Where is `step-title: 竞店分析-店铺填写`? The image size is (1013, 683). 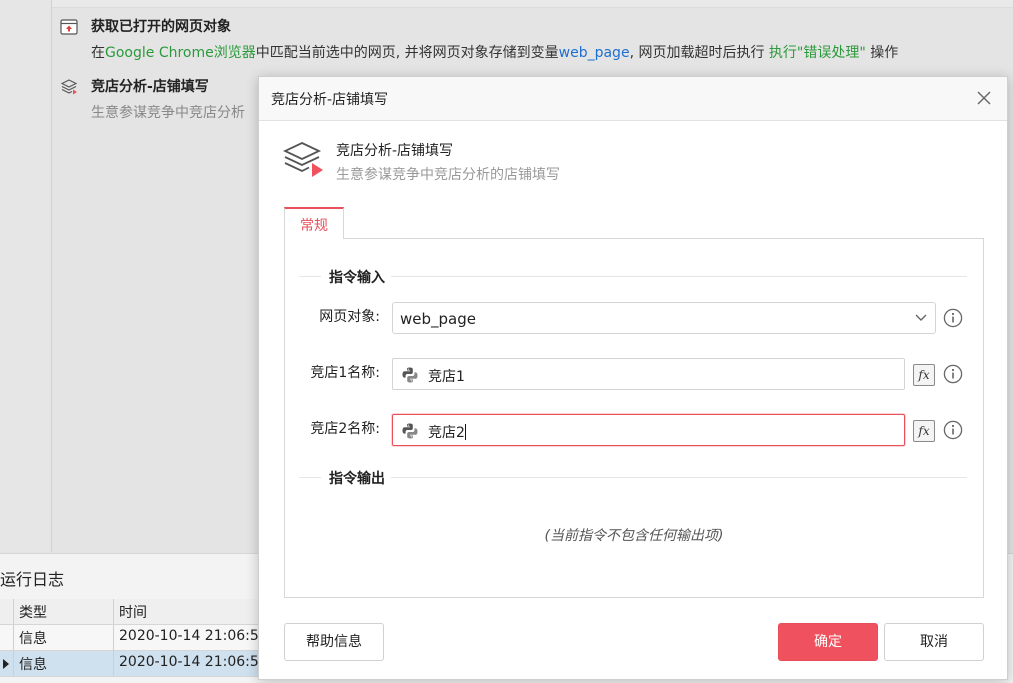
step-title: 竞店分析-店铺填写 is located at coordinates (150, 87).